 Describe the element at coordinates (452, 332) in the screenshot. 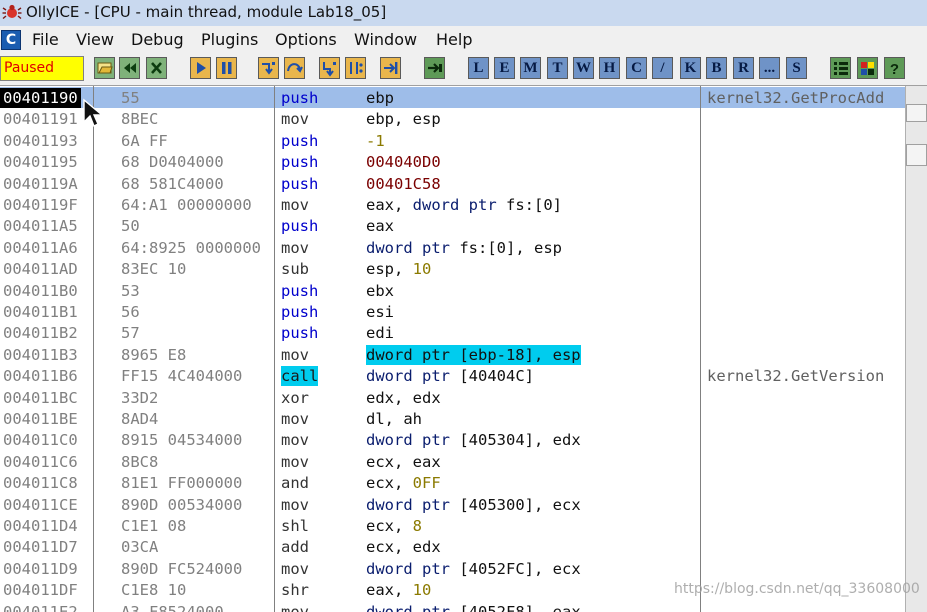

I see `disasm-row: 004011B2 57 push edi` at that location.